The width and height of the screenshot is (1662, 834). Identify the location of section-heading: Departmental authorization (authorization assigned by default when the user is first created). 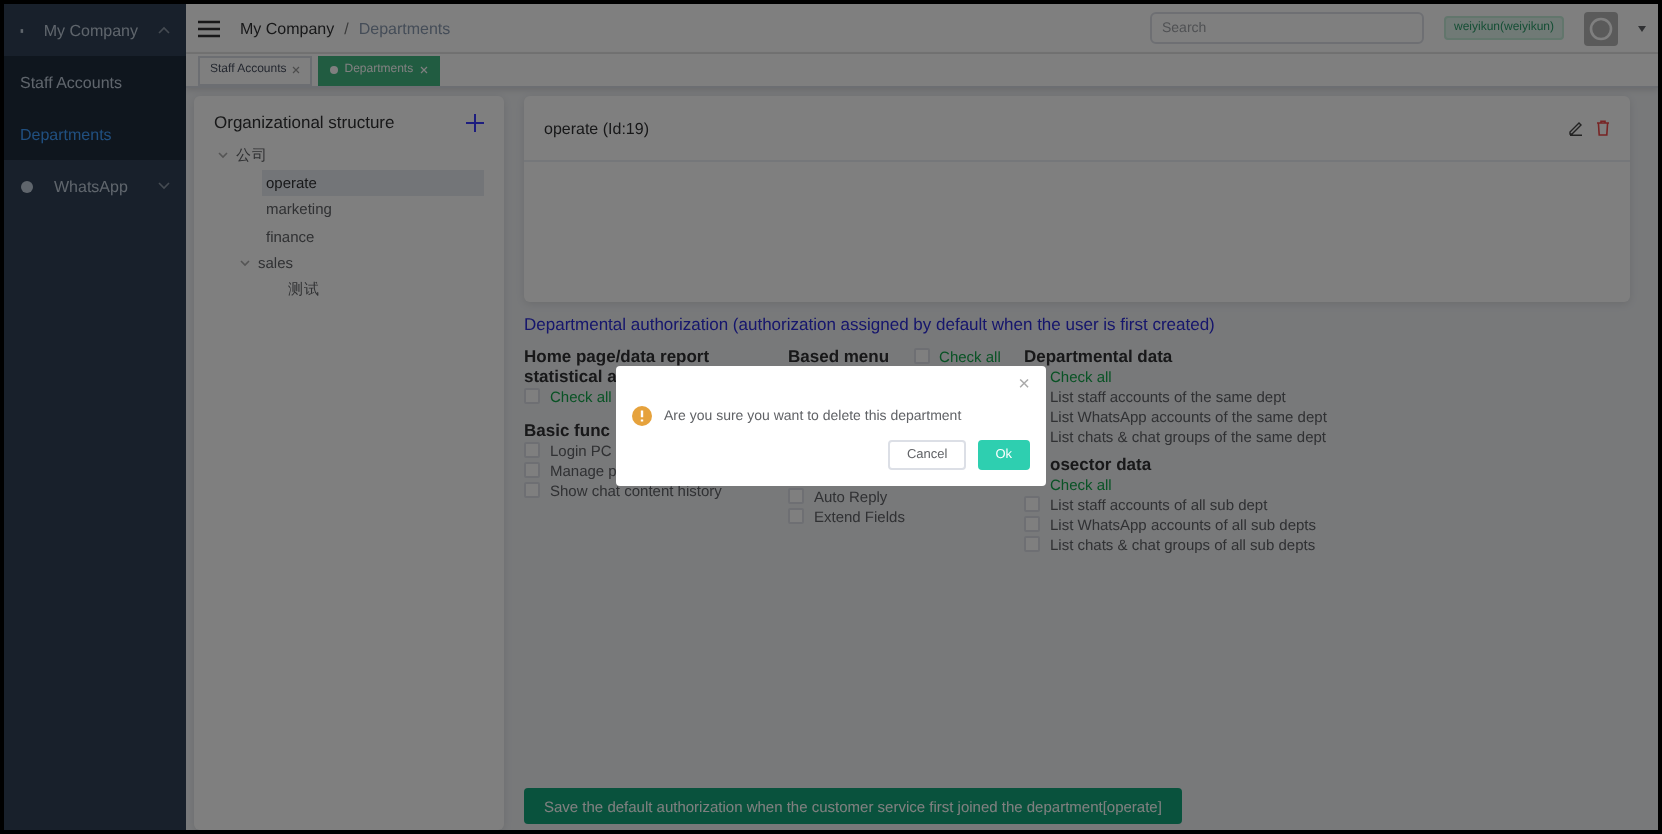
(870, 324).